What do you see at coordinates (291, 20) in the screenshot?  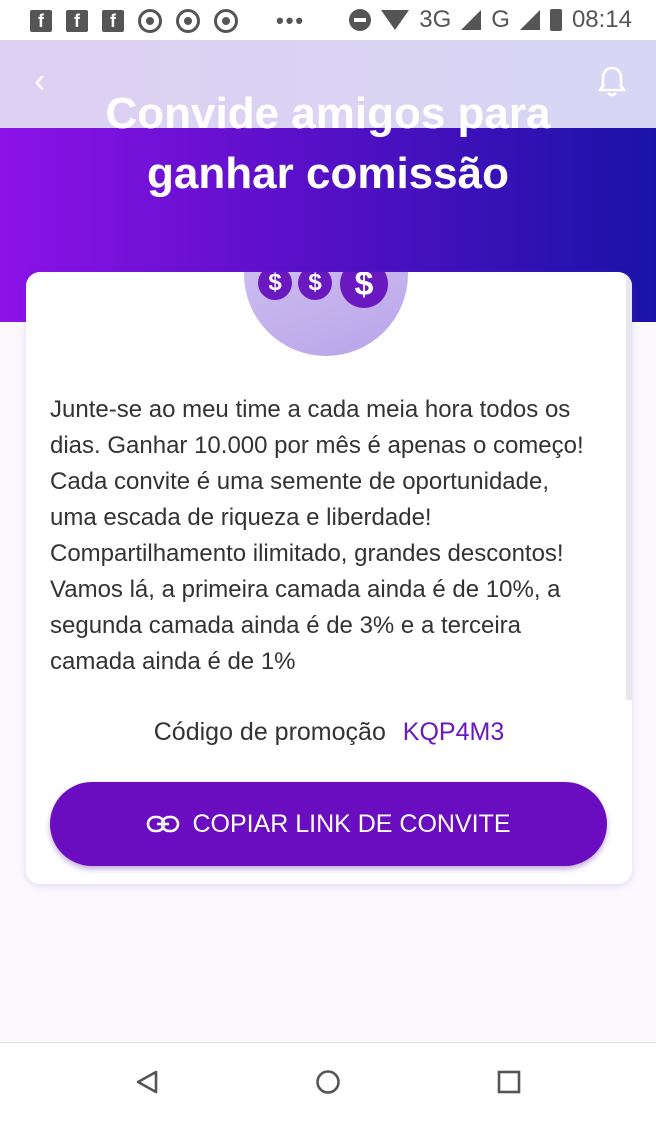 I see `more-dots-icon: •••` at bounding box center [291, 20].